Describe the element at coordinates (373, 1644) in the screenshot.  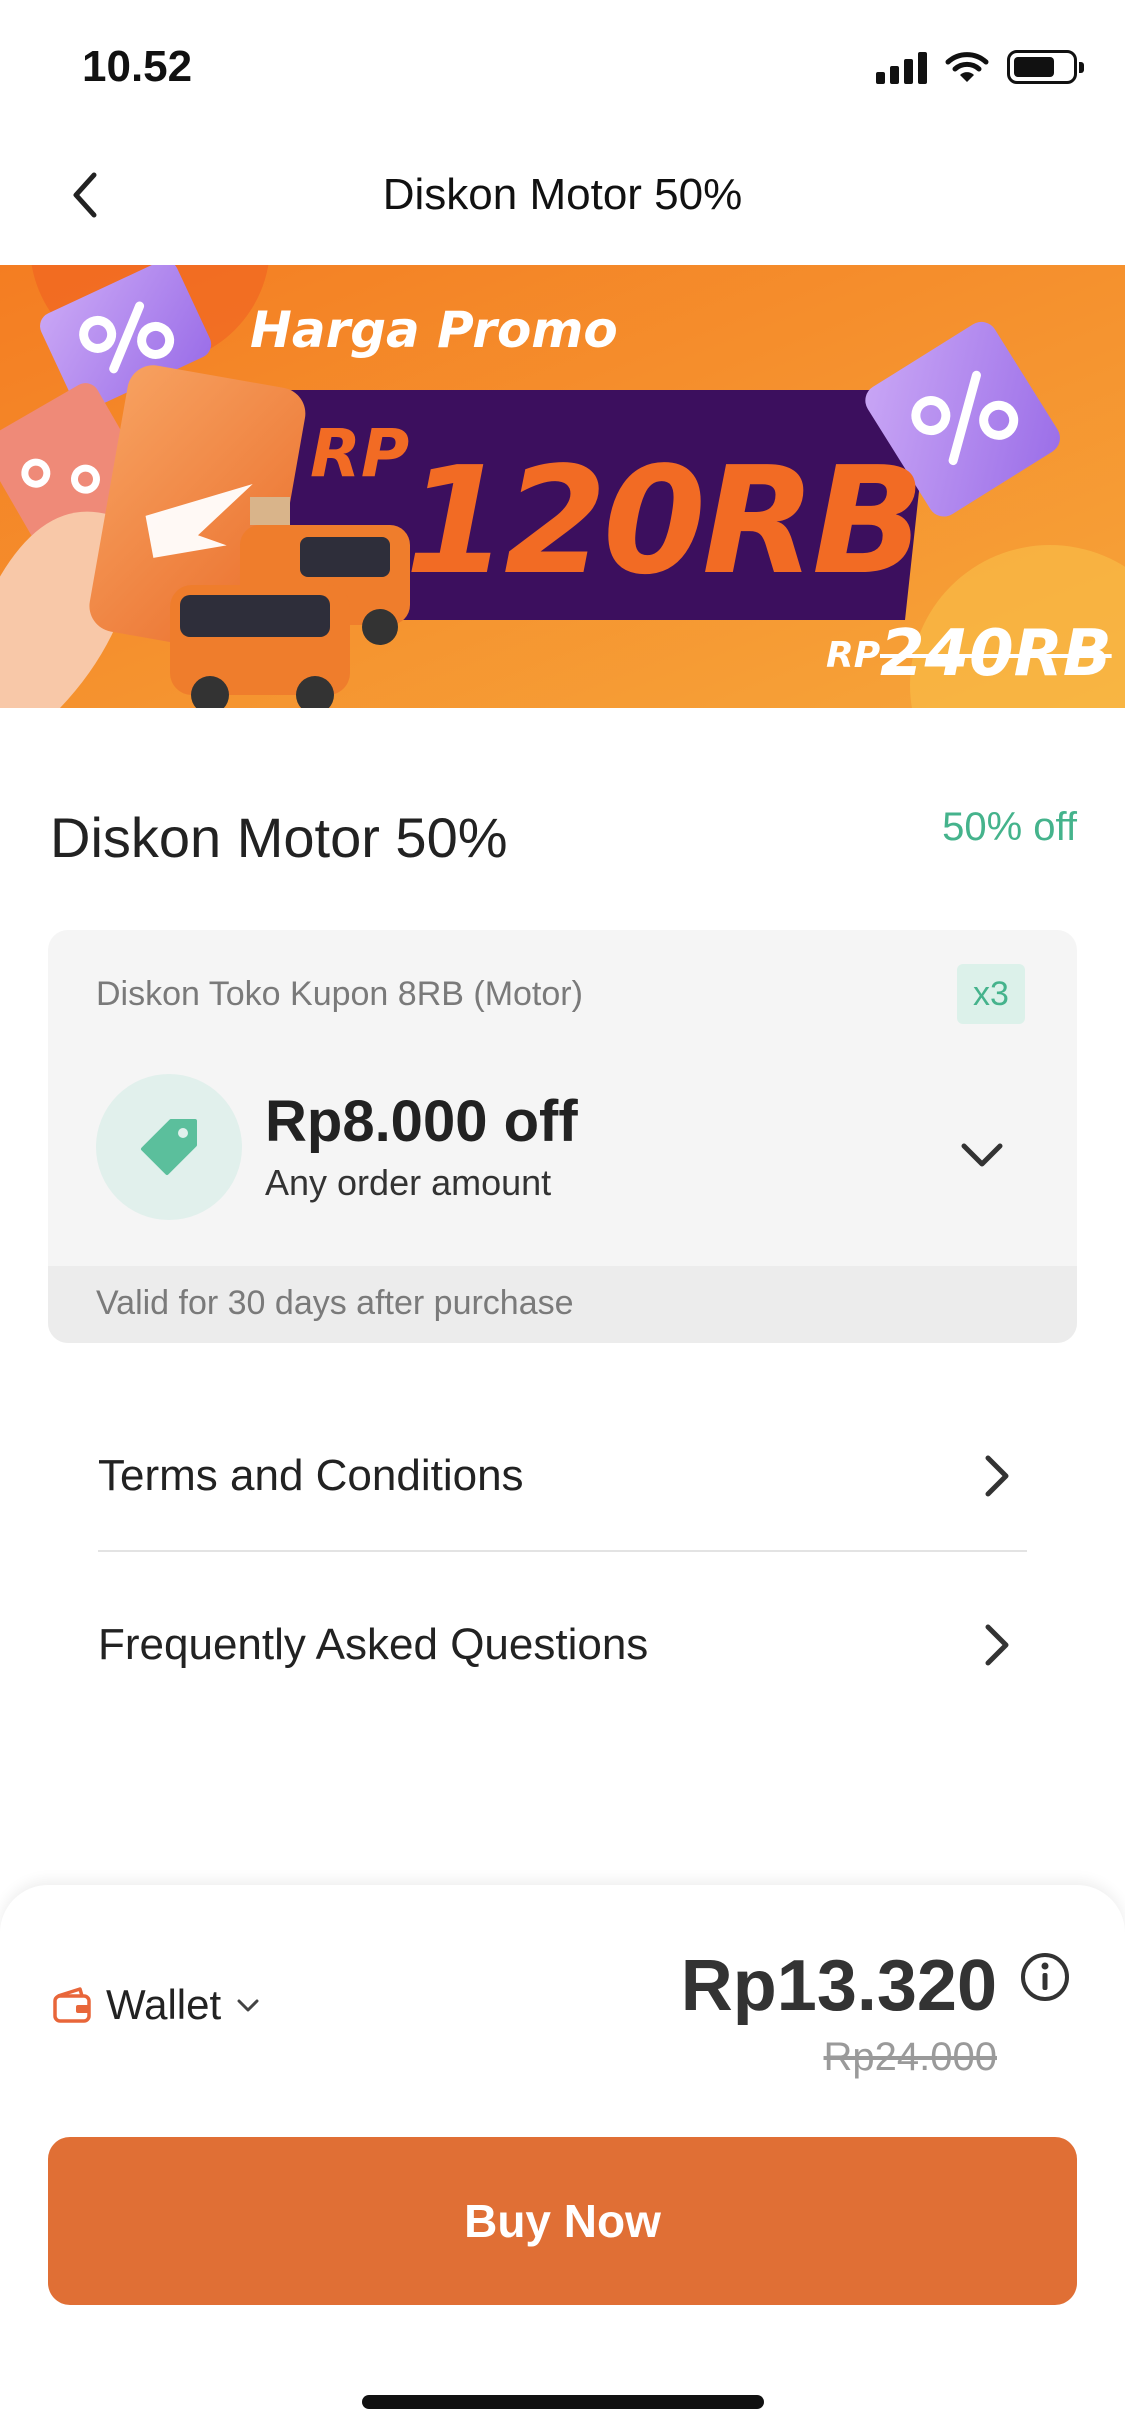
I see `faq-label: Frequently Asked Questions` at that location.